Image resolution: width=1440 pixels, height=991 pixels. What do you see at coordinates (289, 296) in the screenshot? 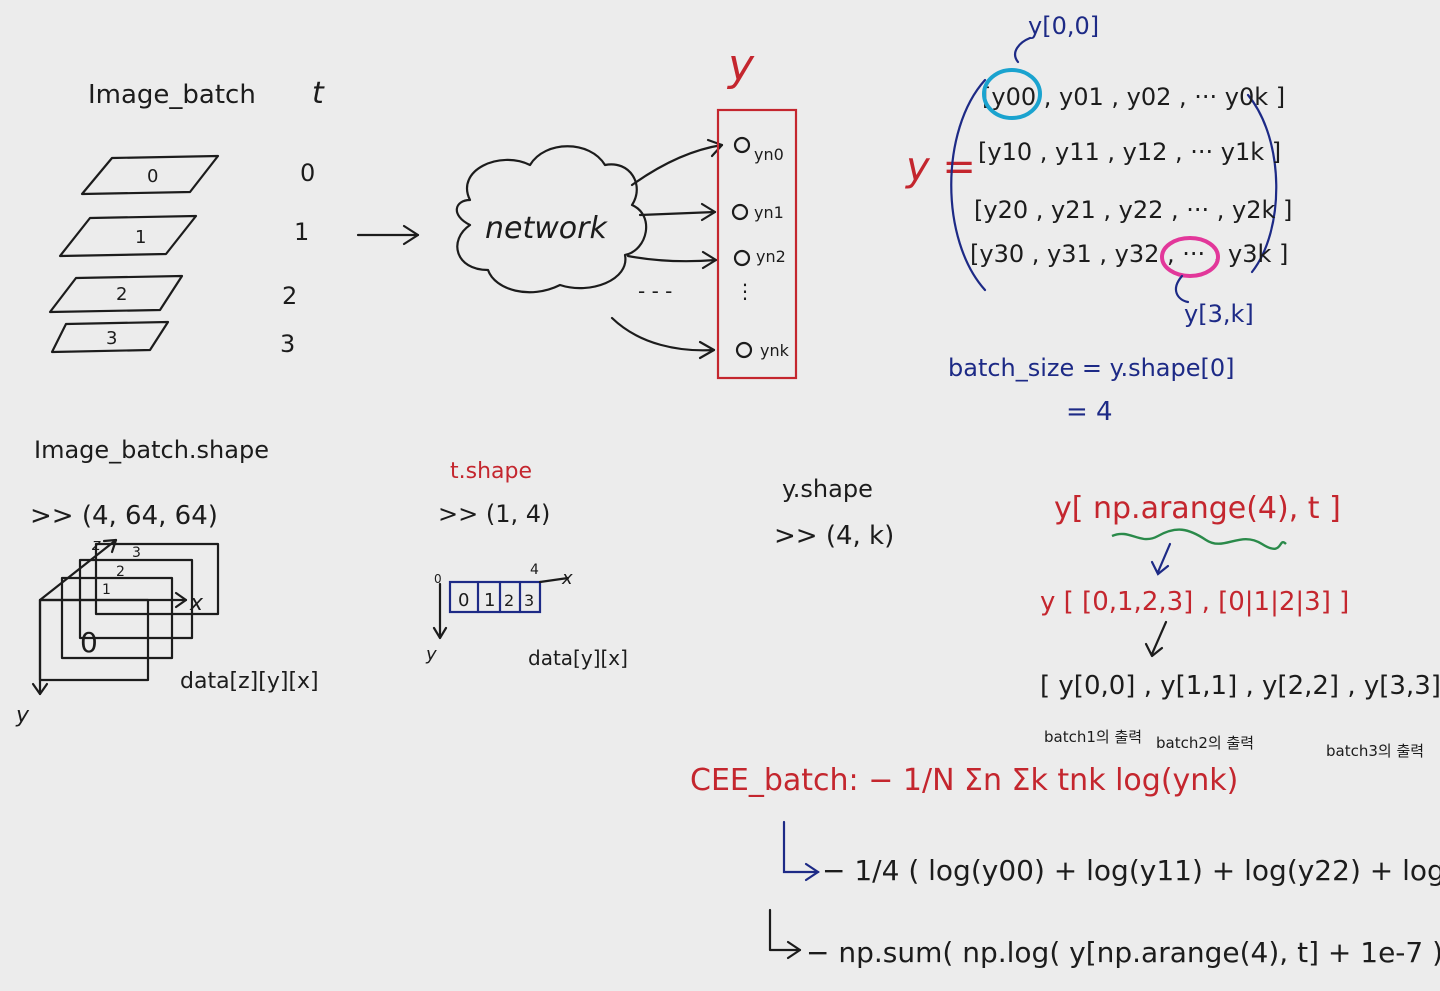
I see `t-value-2: 2` at bounding box center [289, 296].